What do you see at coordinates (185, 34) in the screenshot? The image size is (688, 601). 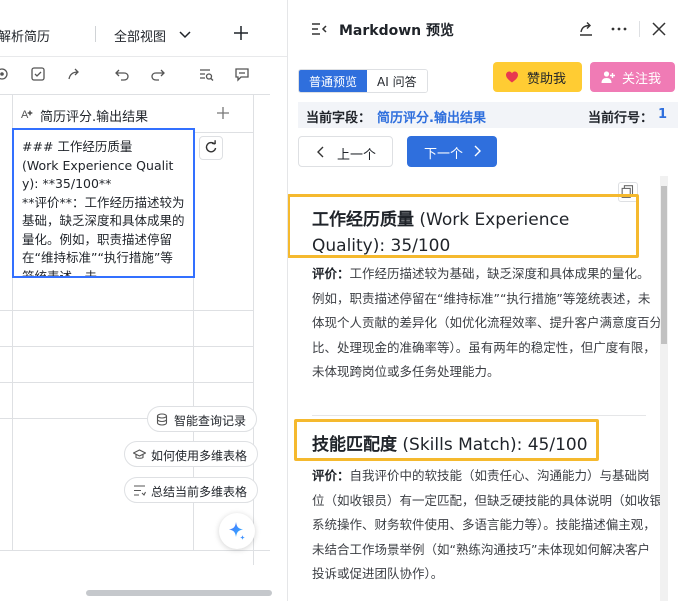 I see `chevron-down-icon` at bounding box center [185, 34].